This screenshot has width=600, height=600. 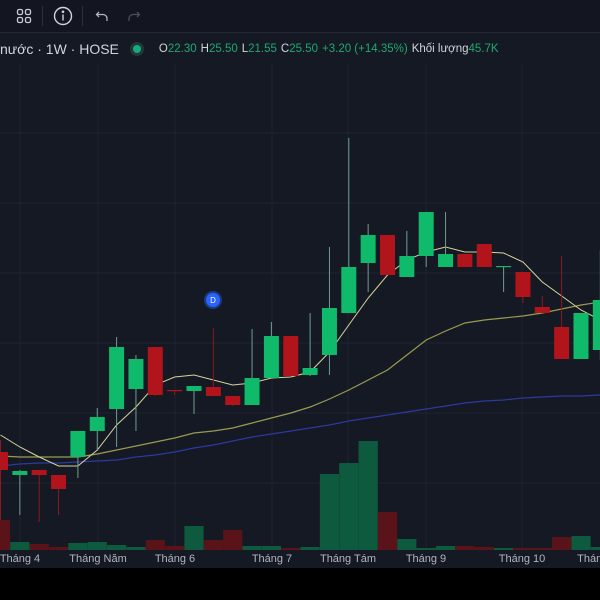 What do you see at coordinates (59, 49) in the screenshot?
I see `symbol-title: nước · 1W · HOSE` at bounding box center [59, 49].